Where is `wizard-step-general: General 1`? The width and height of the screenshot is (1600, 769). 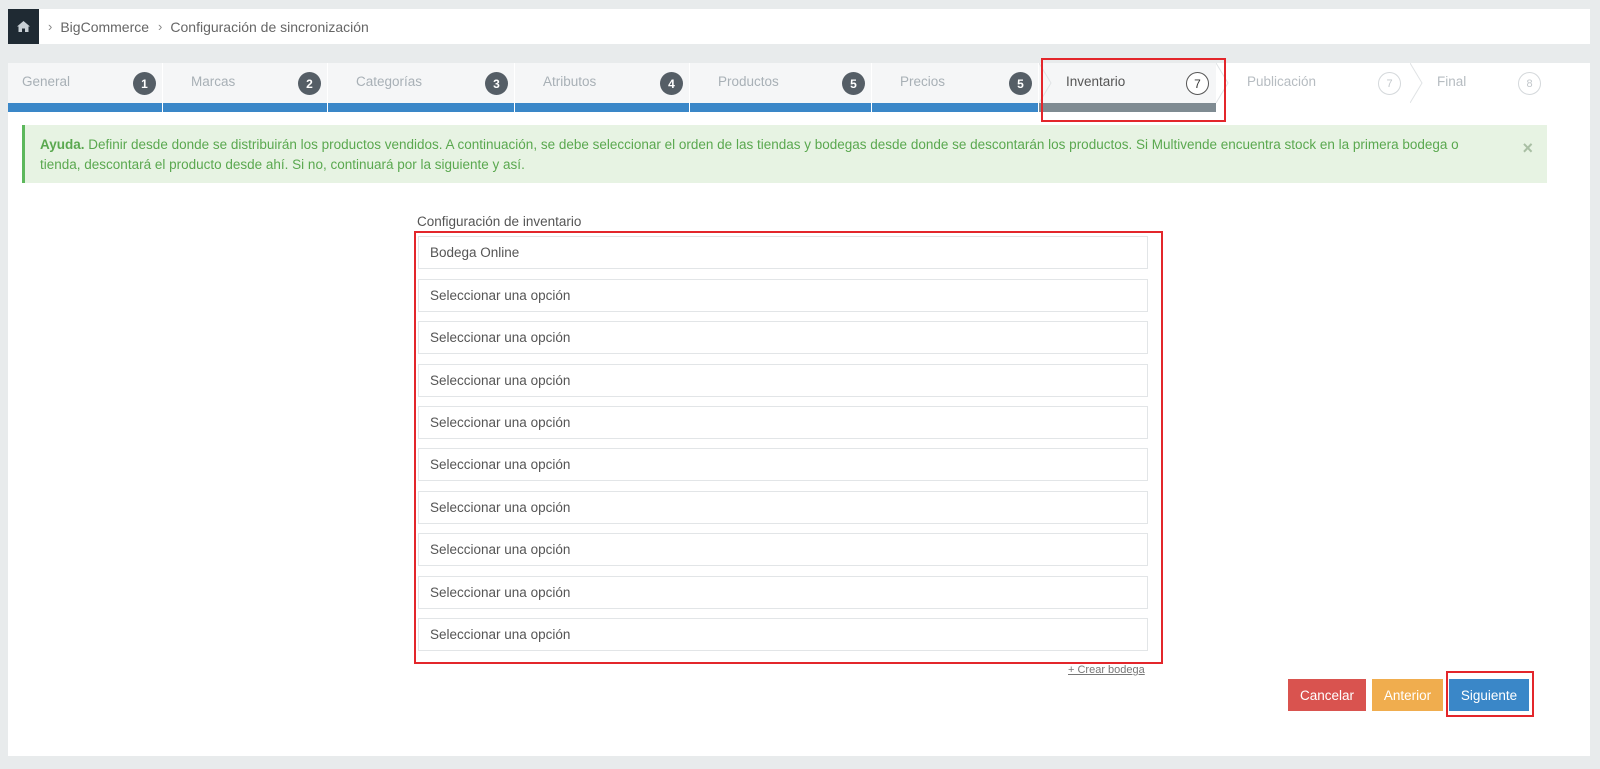
wizard-step-general: General 1 is located at coordinates (85, 87).